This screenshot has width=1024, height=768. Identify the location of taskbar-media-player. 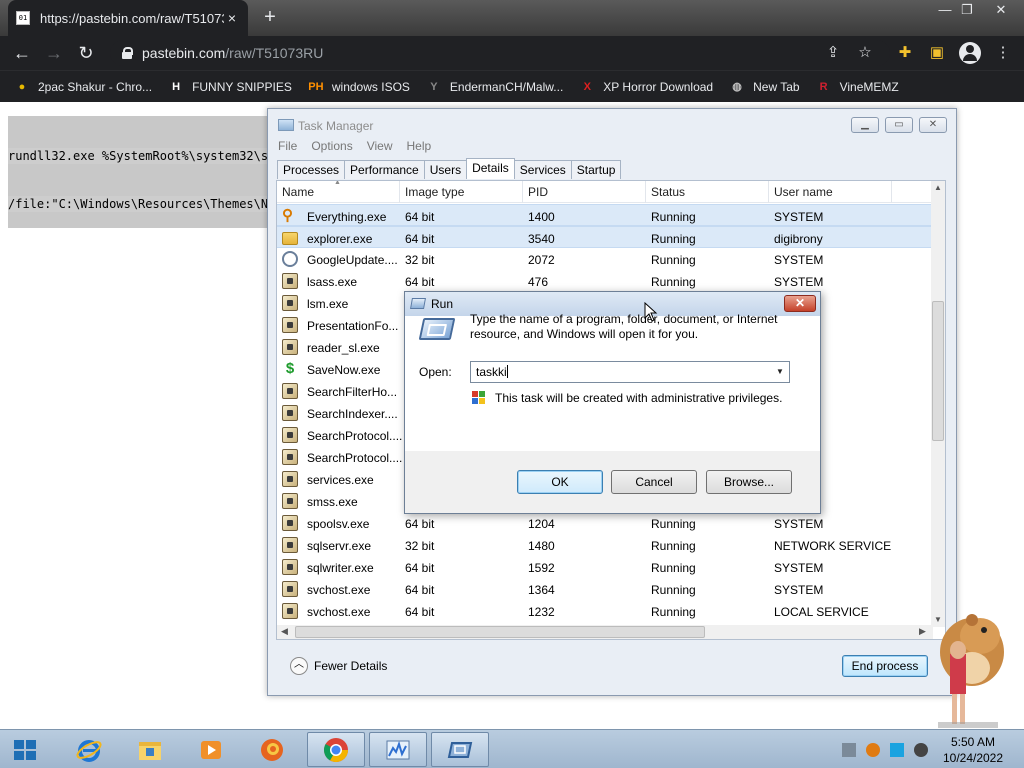
(211, 749).